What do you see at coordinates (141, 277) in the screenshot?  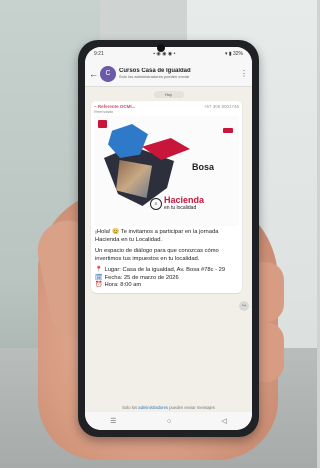 I see `date-text: Fecha: 25 de marzo de 2026` at bounding box center [141, 277].